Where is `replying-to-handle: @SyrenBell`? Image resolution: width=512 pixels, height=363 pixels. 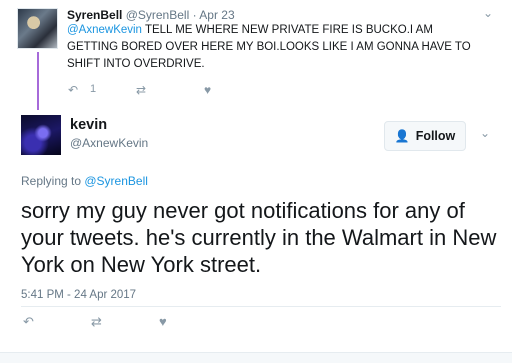 replying-to-handle: @SyrenBell is located at coordinates (116, 181).